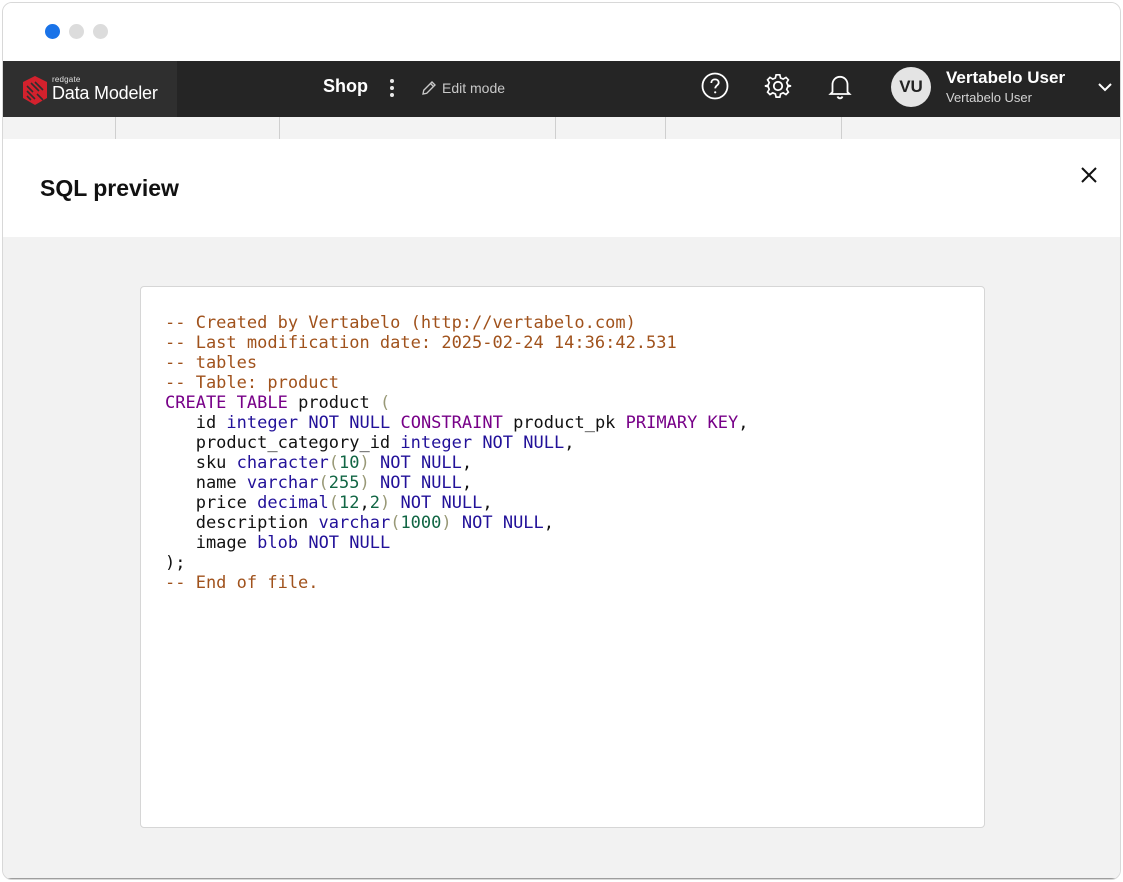 Image resolution: width=1123 pixels, height=882 pixels. I want to click on project-name: Shop, so click(345, 86).